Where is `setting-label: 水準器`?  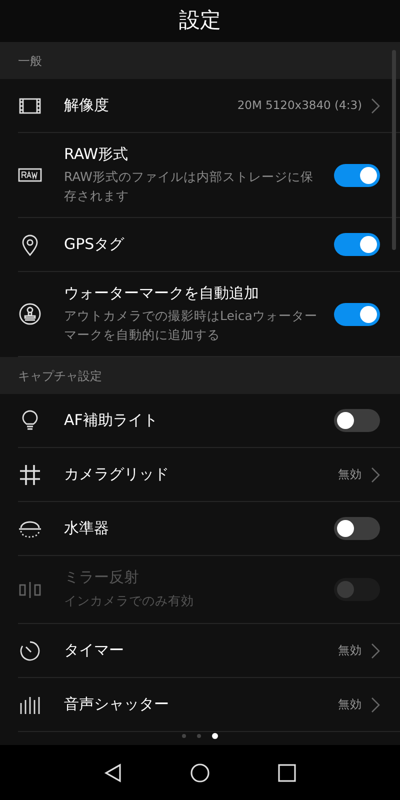 setting-label: 水準器 is located at coordinates (194, 528).